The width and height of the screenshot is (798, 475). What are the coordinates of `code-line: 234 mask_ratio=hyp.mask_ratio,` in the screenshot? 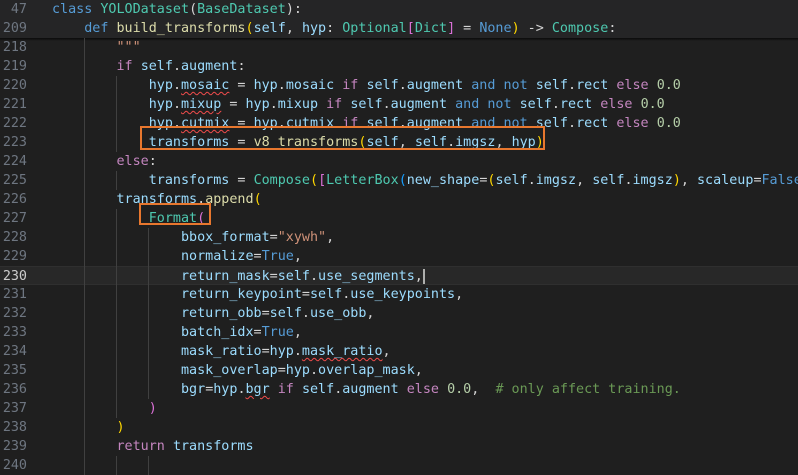 It's located at (399, 351).